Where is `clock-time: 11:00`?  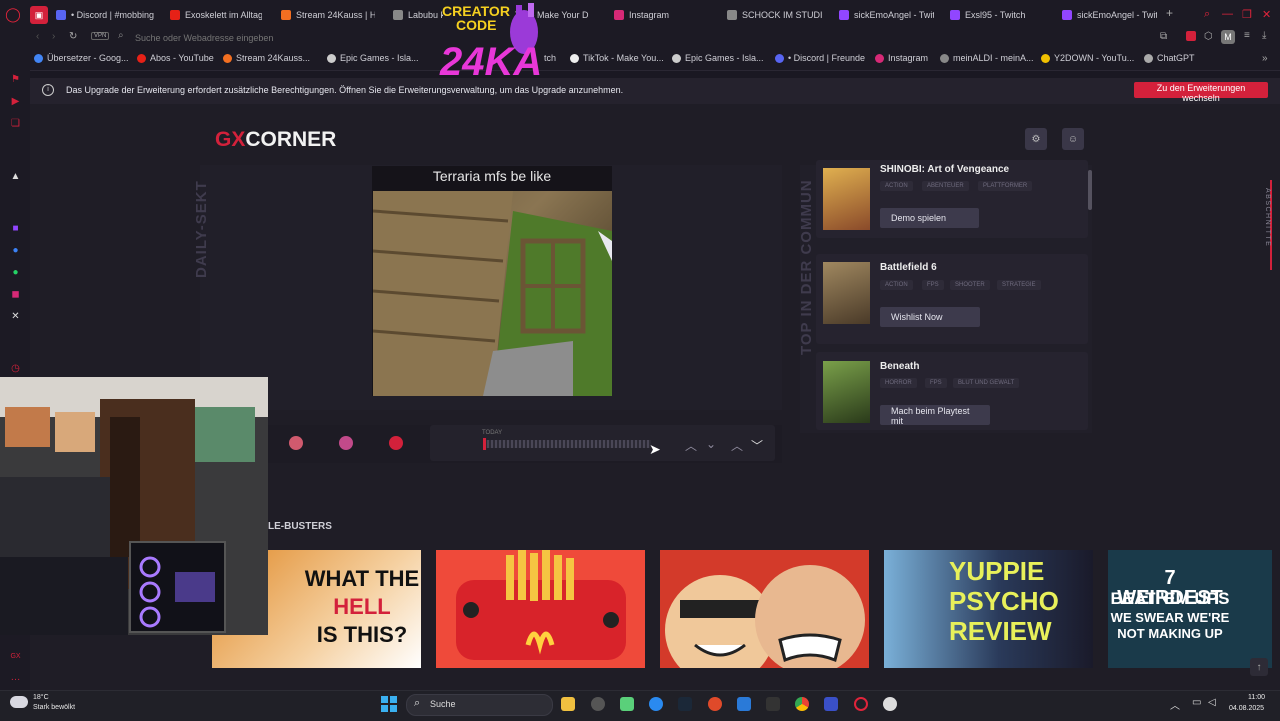
clock-time: 11:00 is located at coordinates (1256, 697).